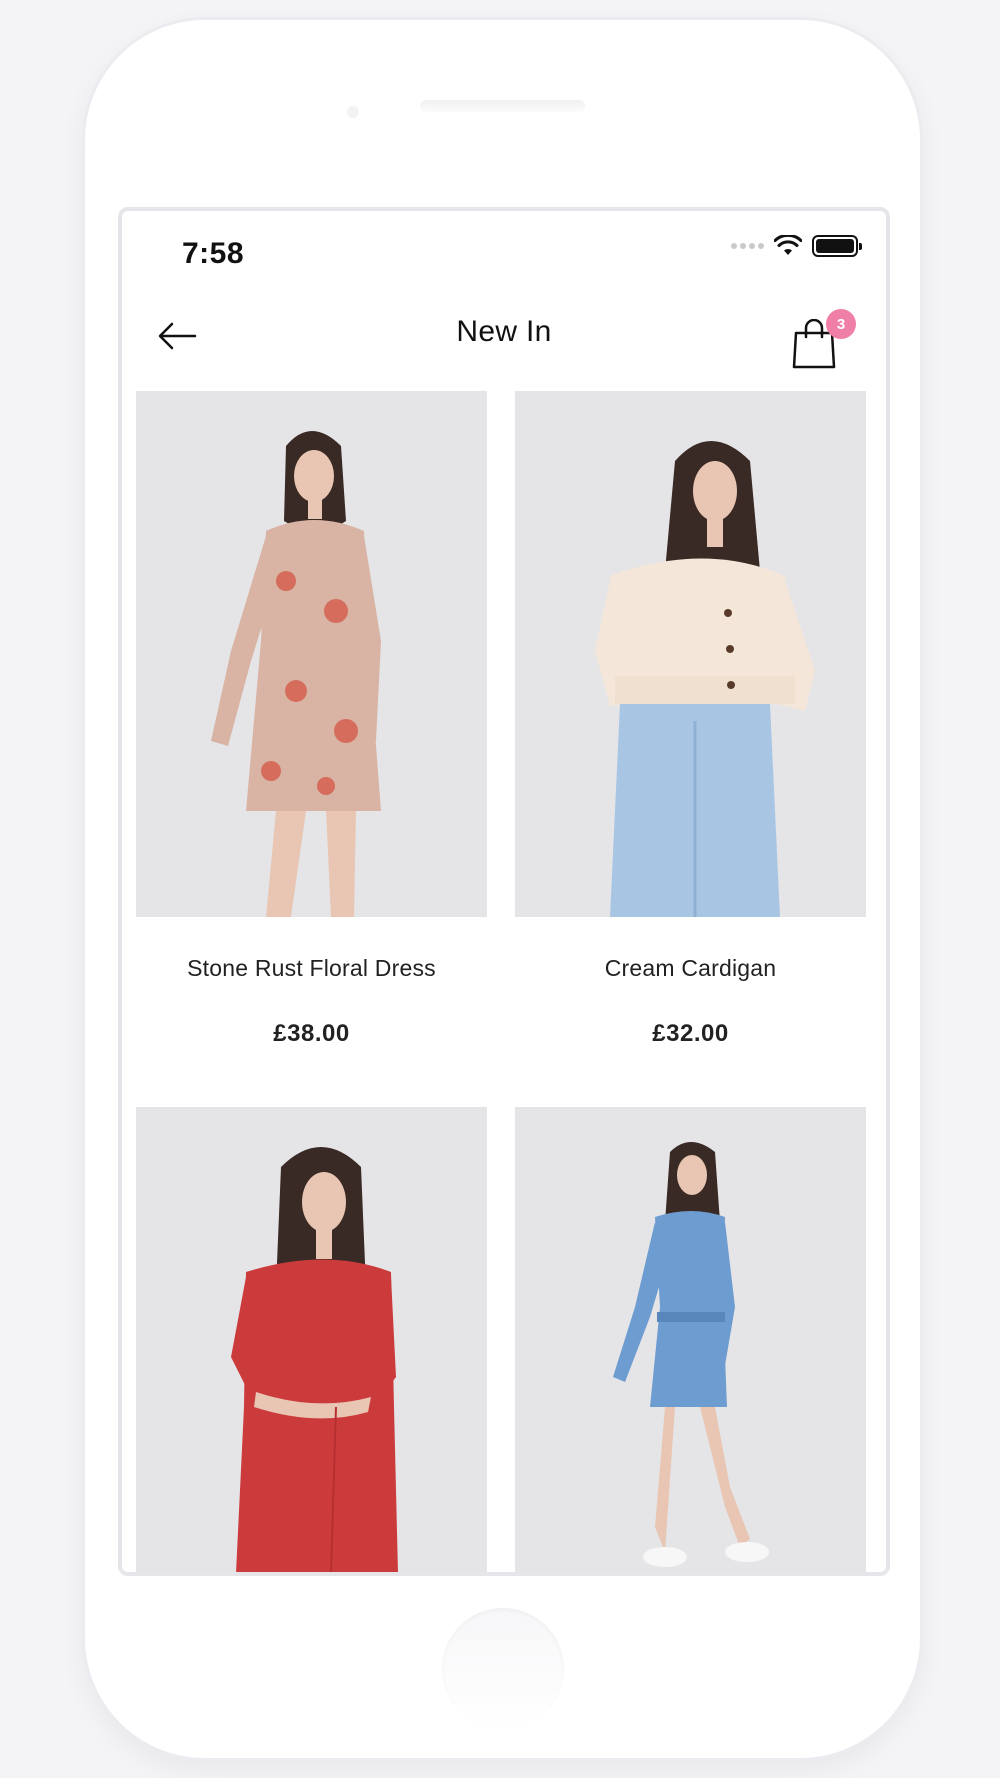  I want to click on product-card: Cream Cardigan £32.00, so click(690, 749).